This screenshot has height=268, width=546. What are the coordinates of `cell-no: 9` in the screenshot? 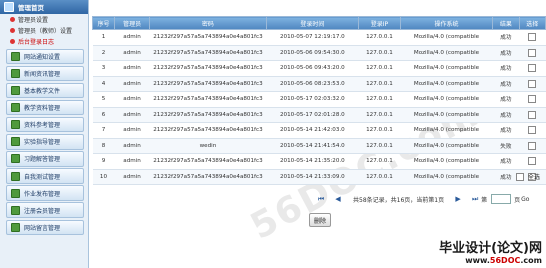 It's located at (103, 161).